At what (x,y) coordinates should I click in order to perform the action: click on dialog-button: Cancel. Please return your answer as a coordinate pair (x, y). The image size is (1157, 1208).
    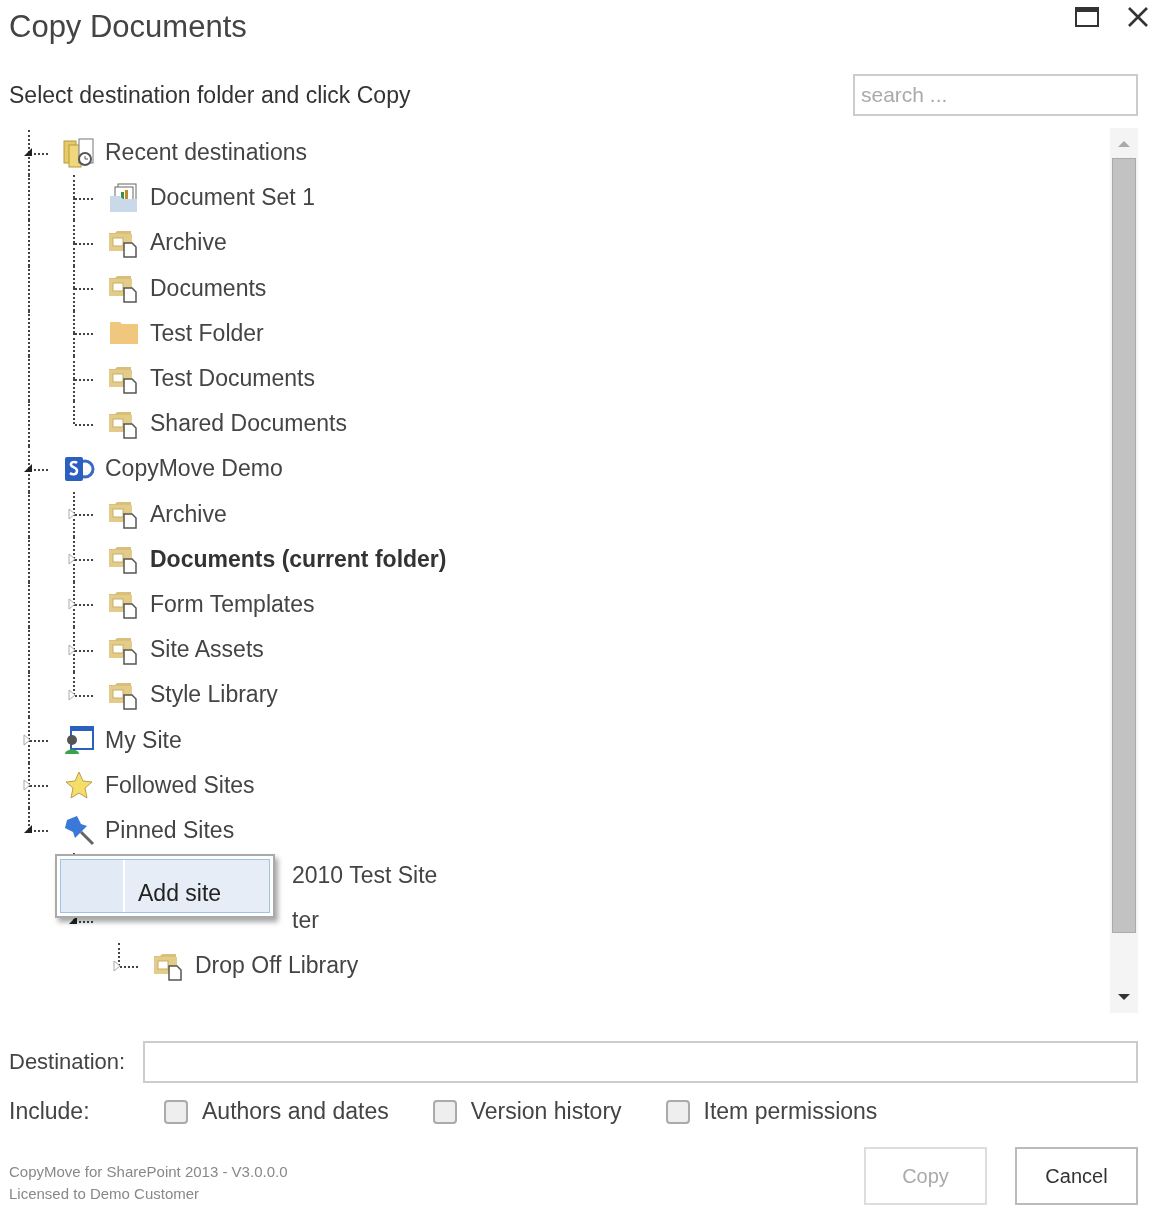
    Looking at the image, I should click on (1076, 1176).